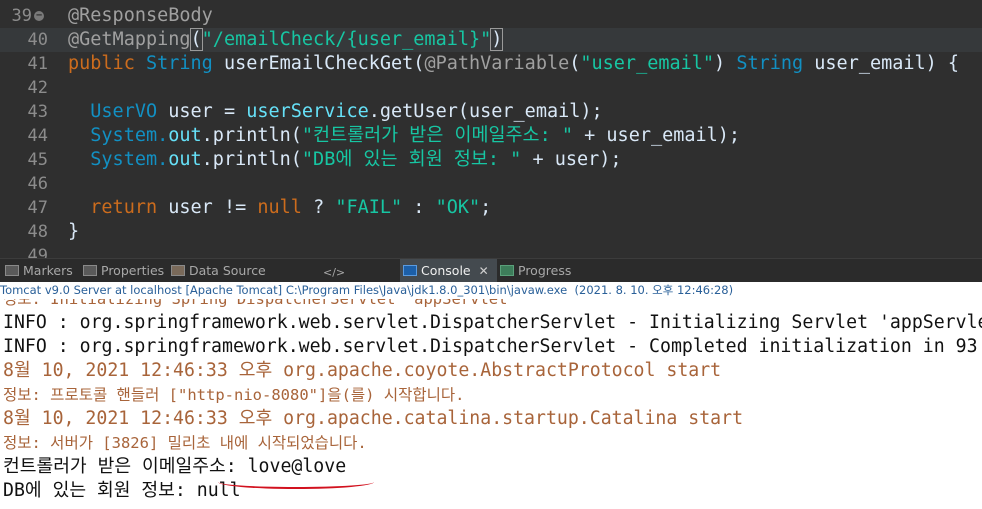  What do you see at coordinates (129, 39) in the screenshot?
I see `code-token: @GetMapping` at bounding box center [129, 39].